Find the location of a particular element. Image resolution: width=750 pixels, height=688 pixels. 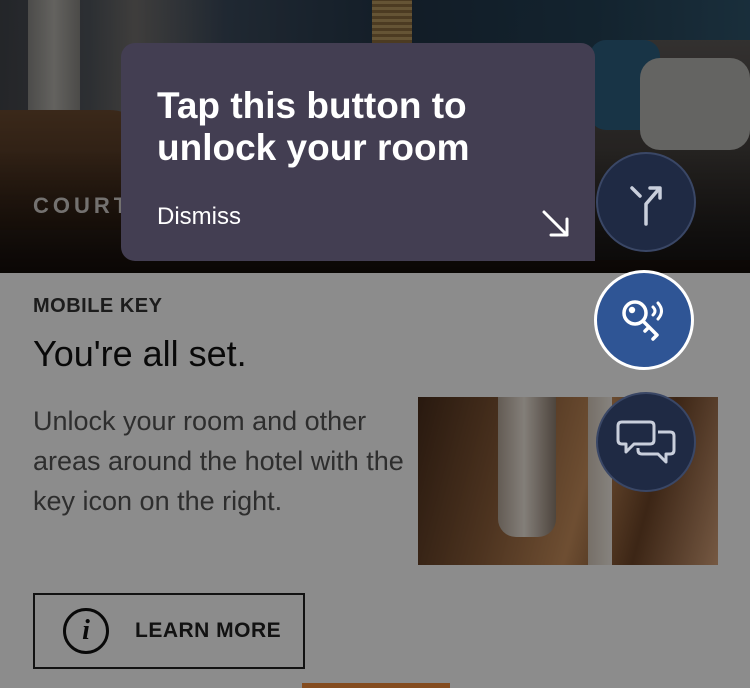

chat-button is located at coordinates (646, 442).